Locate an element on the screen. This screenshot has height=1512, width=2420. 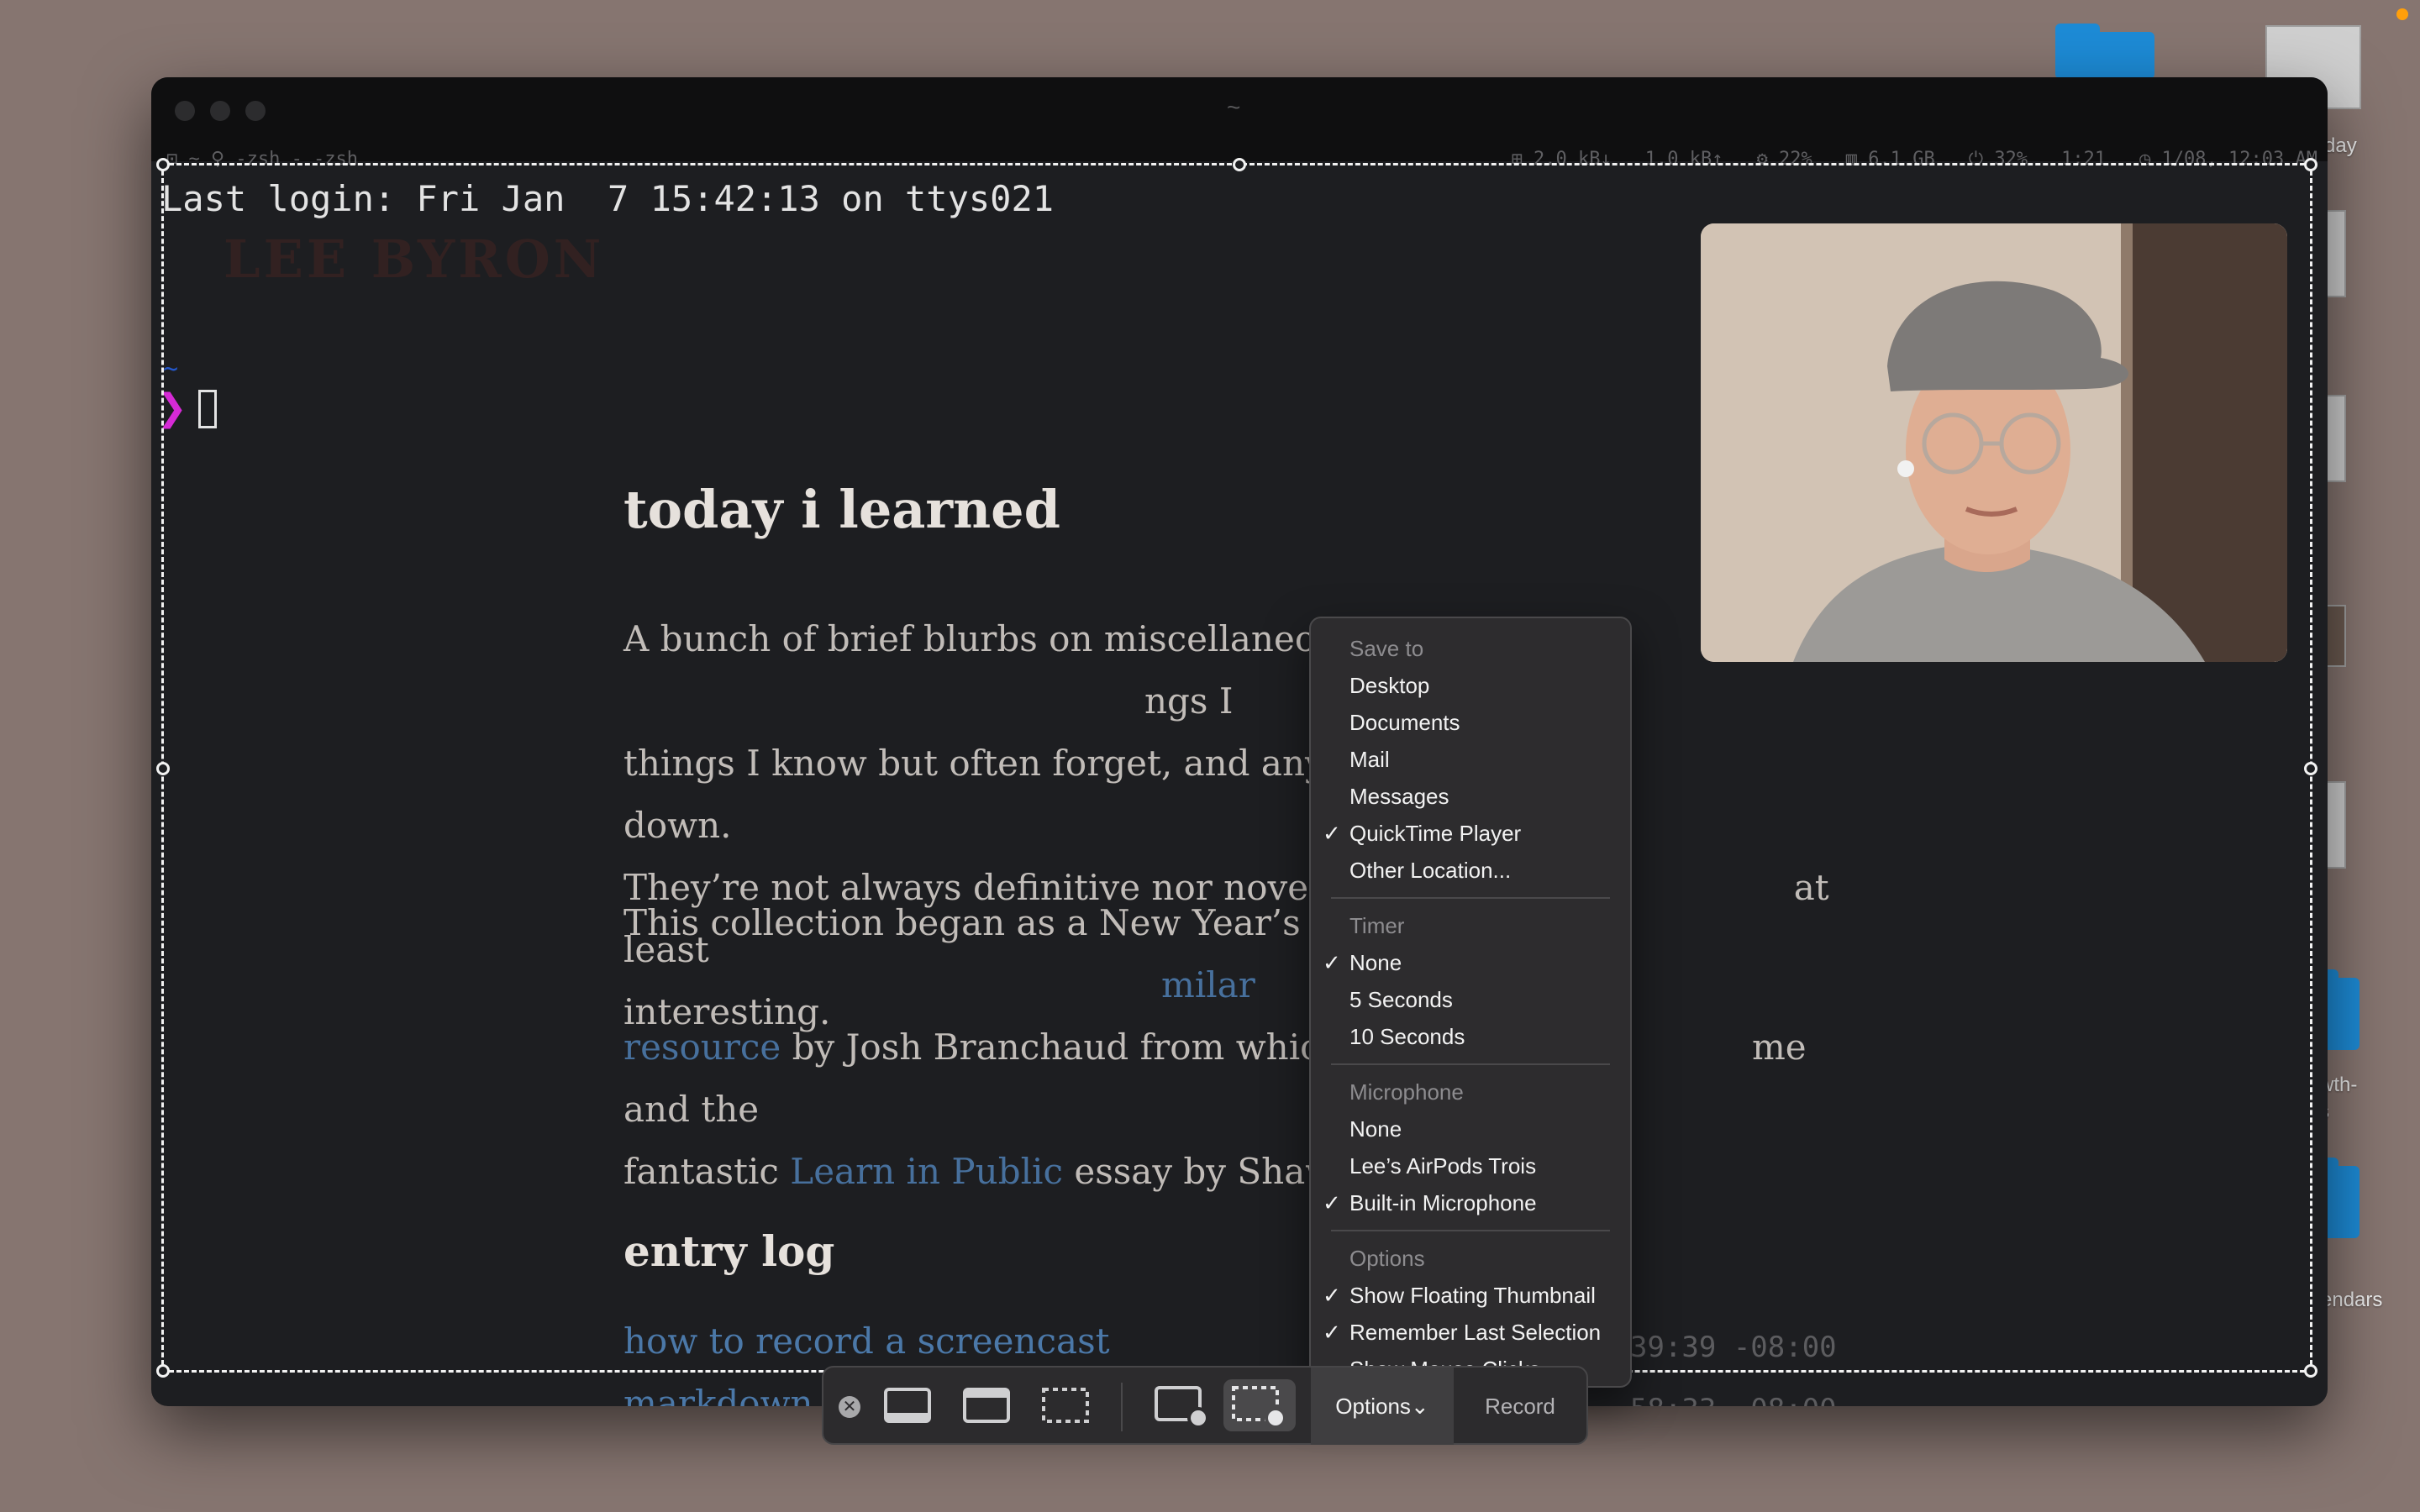
selection-handle-bottom-left is located at coordinates (163, 1371).